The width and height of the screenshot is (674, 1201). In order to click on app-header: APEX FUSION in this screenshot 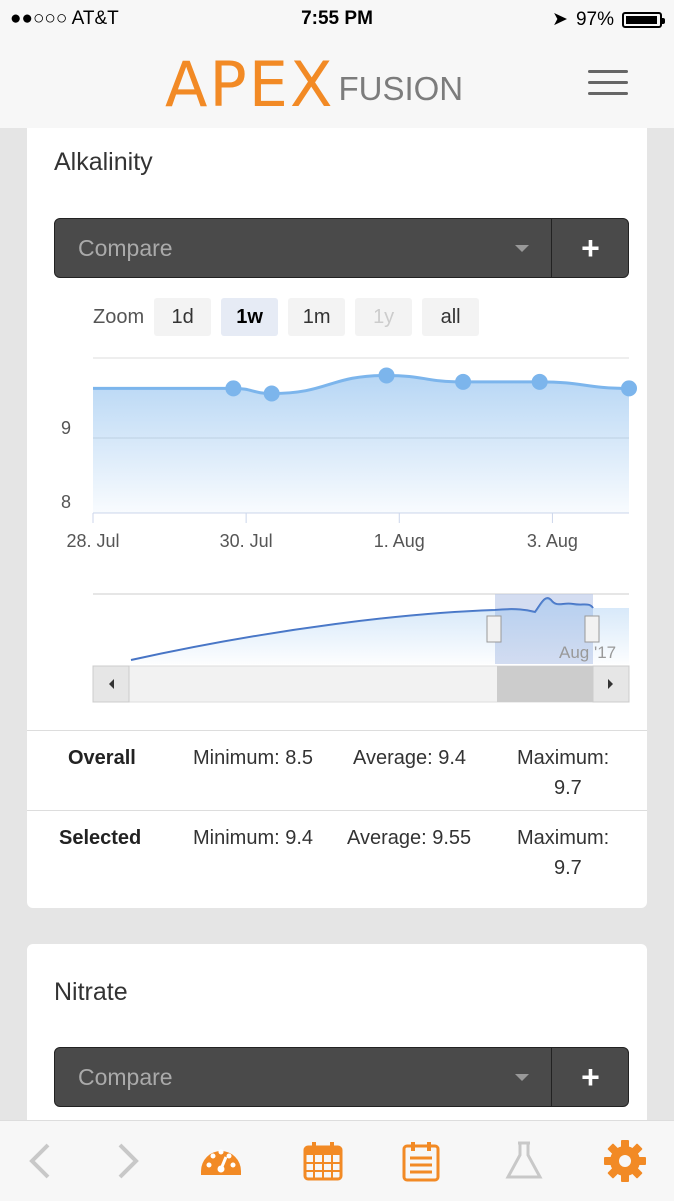, I will do `click(337, 83)`.